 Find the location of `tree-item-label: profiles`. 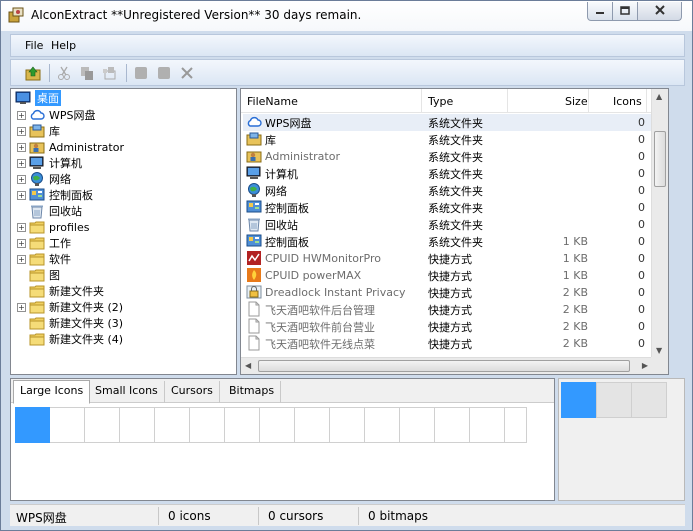

tree-item-label: profiles is located at coordinates (69, 227).